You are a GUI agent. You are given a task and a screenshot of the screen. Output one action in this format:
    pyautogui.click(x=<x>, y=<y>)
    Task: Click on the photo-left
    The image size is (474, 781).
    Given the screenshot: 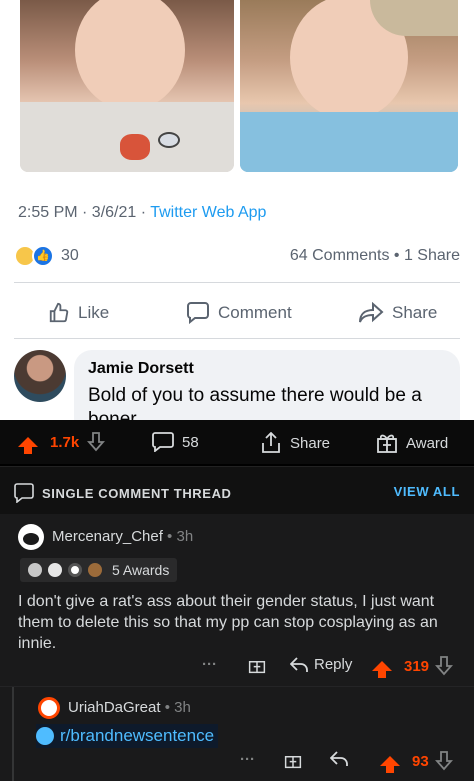 What is the action you would take?
    pyautogui.click(x=127, y=86)
    